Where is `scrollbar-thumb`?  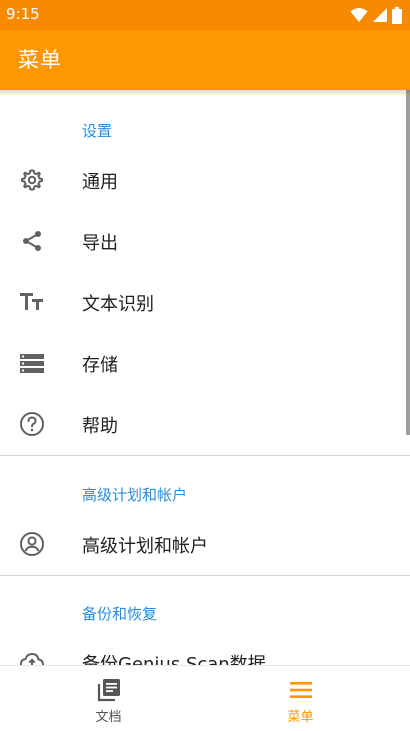 scrollbar-thumb is located at coordinates (408, 262).